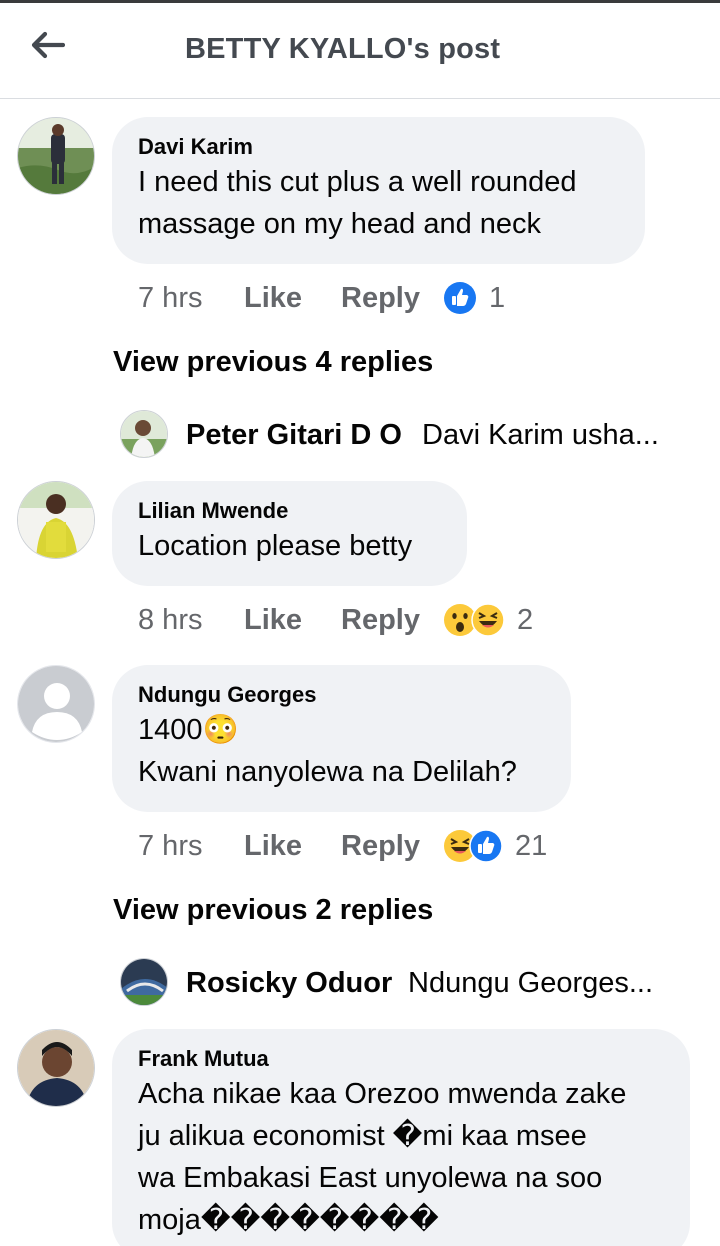 The height and width of the screenshot is (1246, 720). I want to click on reaction-summary: 1, so click(474, 298).